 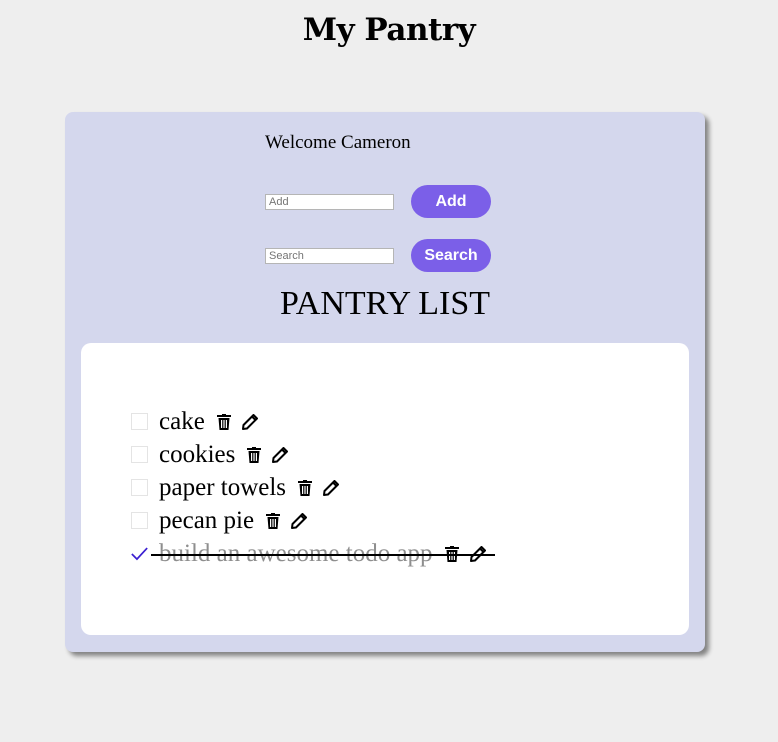 What do you see at coordinates (451, 255) in the screenshot?
I see `search-button: Search` at bounding box center [451, 255].